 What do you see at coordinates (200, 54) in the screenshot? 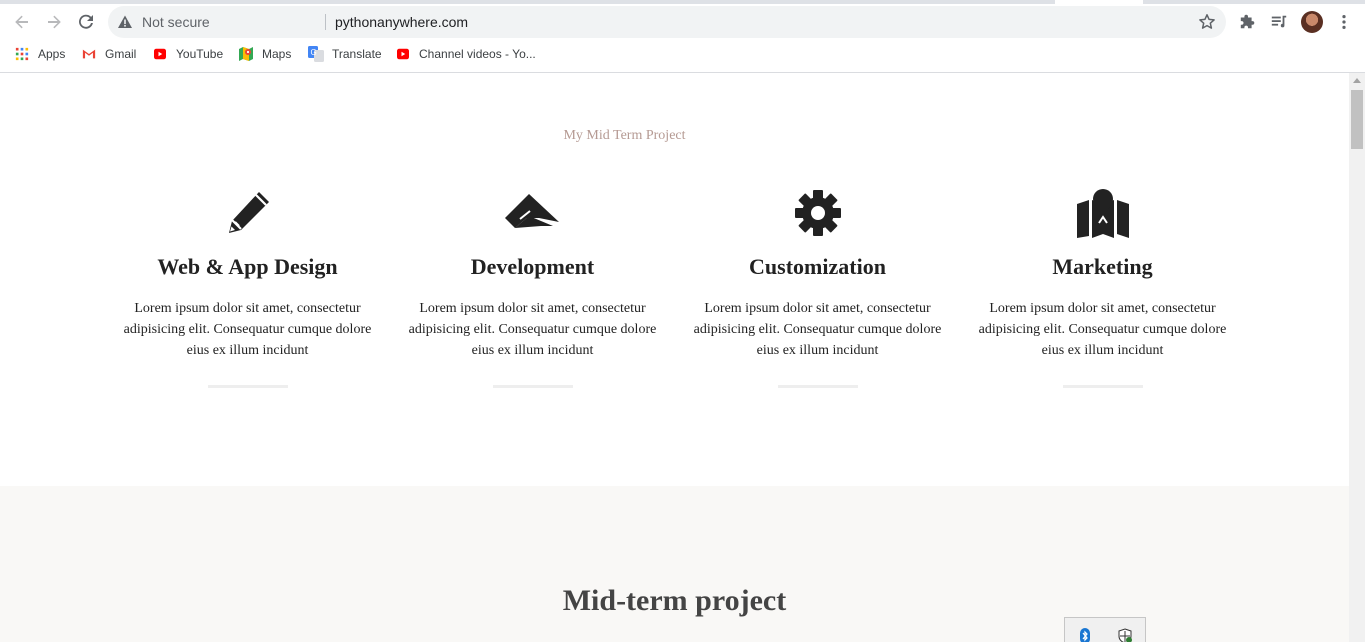
I see `bookmark-label: YouTube` at bounding box center [200, 54].